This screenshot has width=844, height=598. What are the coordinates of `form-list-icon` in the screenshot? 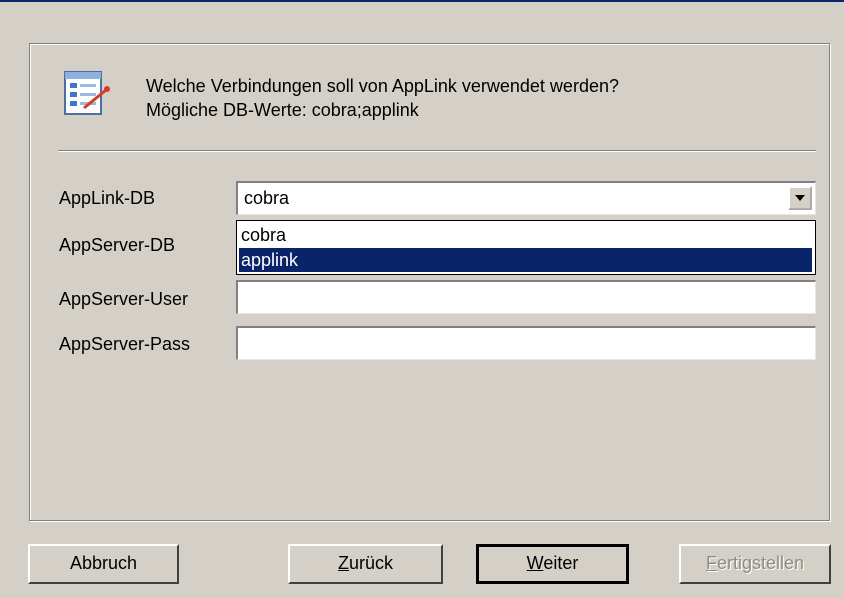 It's located at (87, 93).